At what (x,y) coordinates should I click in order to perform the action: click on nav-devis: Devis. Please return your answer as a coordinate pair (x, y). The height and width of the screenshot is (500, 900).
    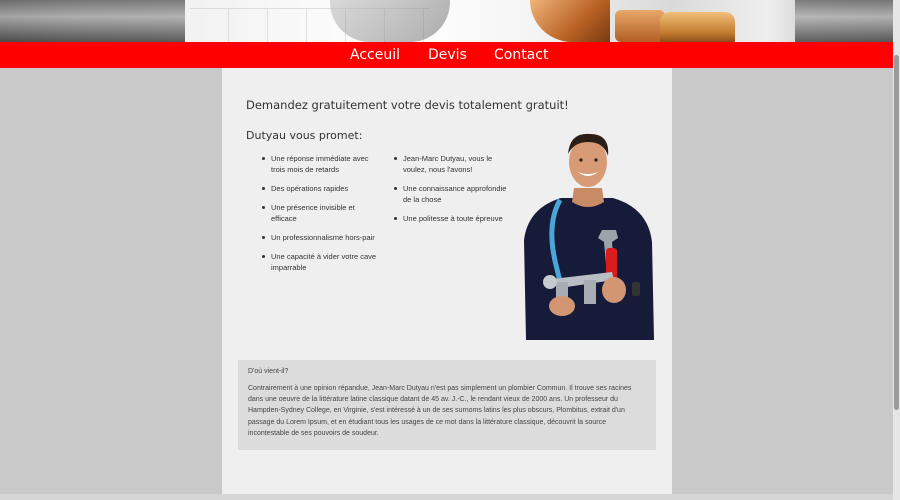
    Looking at the image, I should click on (447, 55).